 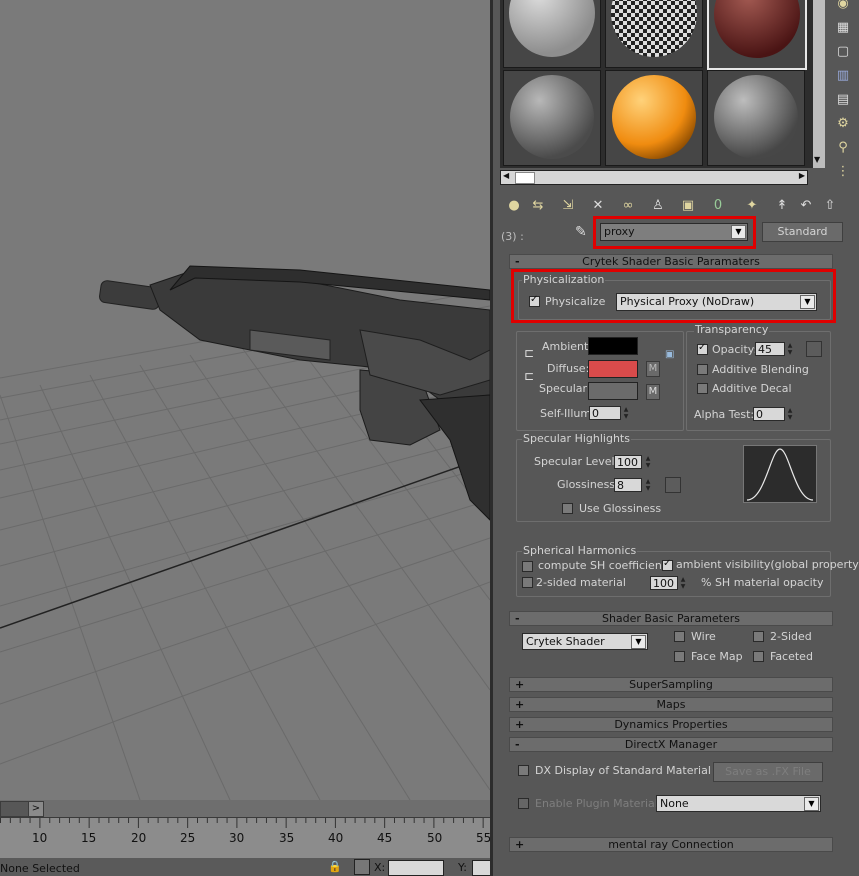 I want to click on rollout-dynamics: + Dynamics Properties, so click(x=671, y=724).